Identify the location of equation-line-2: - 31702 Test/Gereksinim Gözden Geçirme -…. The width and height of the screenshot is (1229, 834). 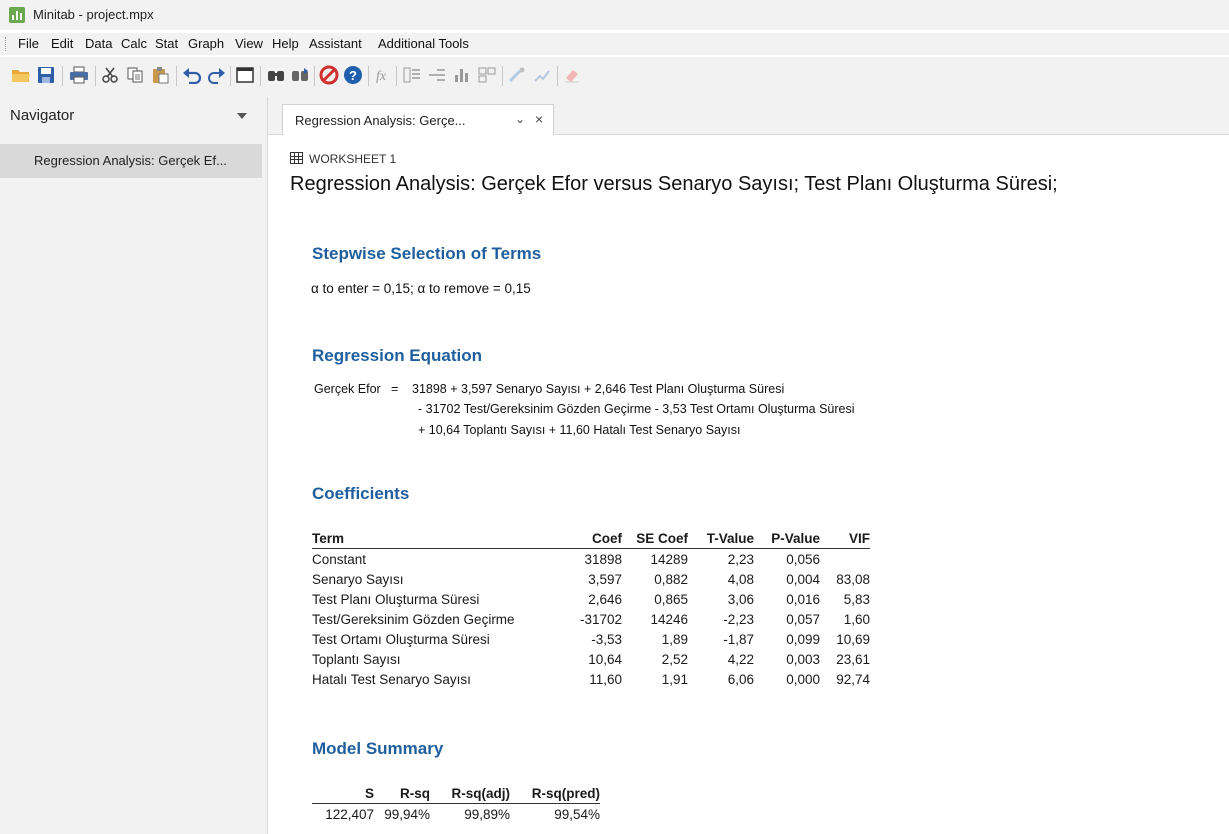
(636, 409).